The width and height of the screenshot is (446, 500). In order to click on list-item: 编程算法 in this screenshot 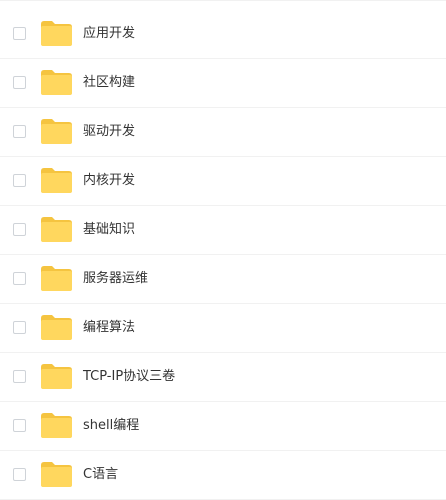, I will do `click(223, 328)`.